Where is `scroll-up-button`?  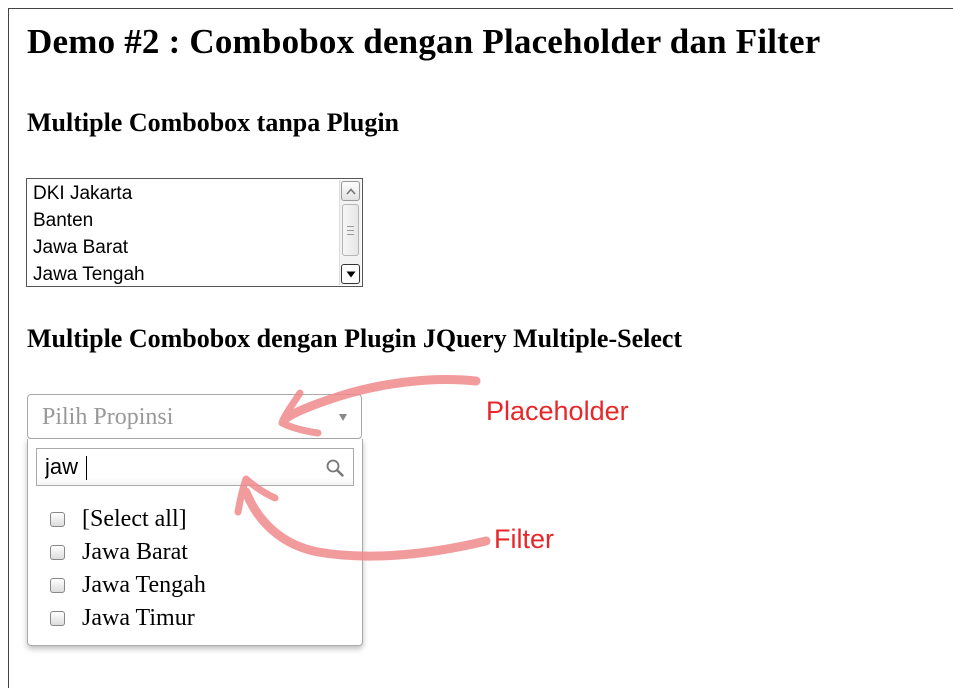 scroll-up-button is located at coordinates (350, 191).